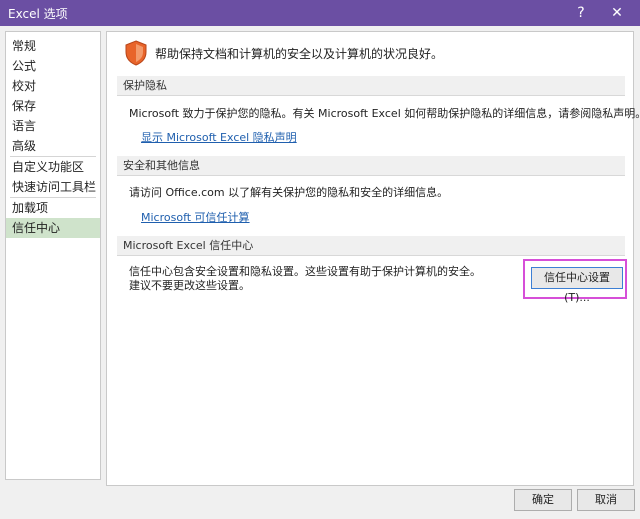  I want to click on sidebar-item-quick-access-toolbar: 快速访问工具栏, so click(53, 187).